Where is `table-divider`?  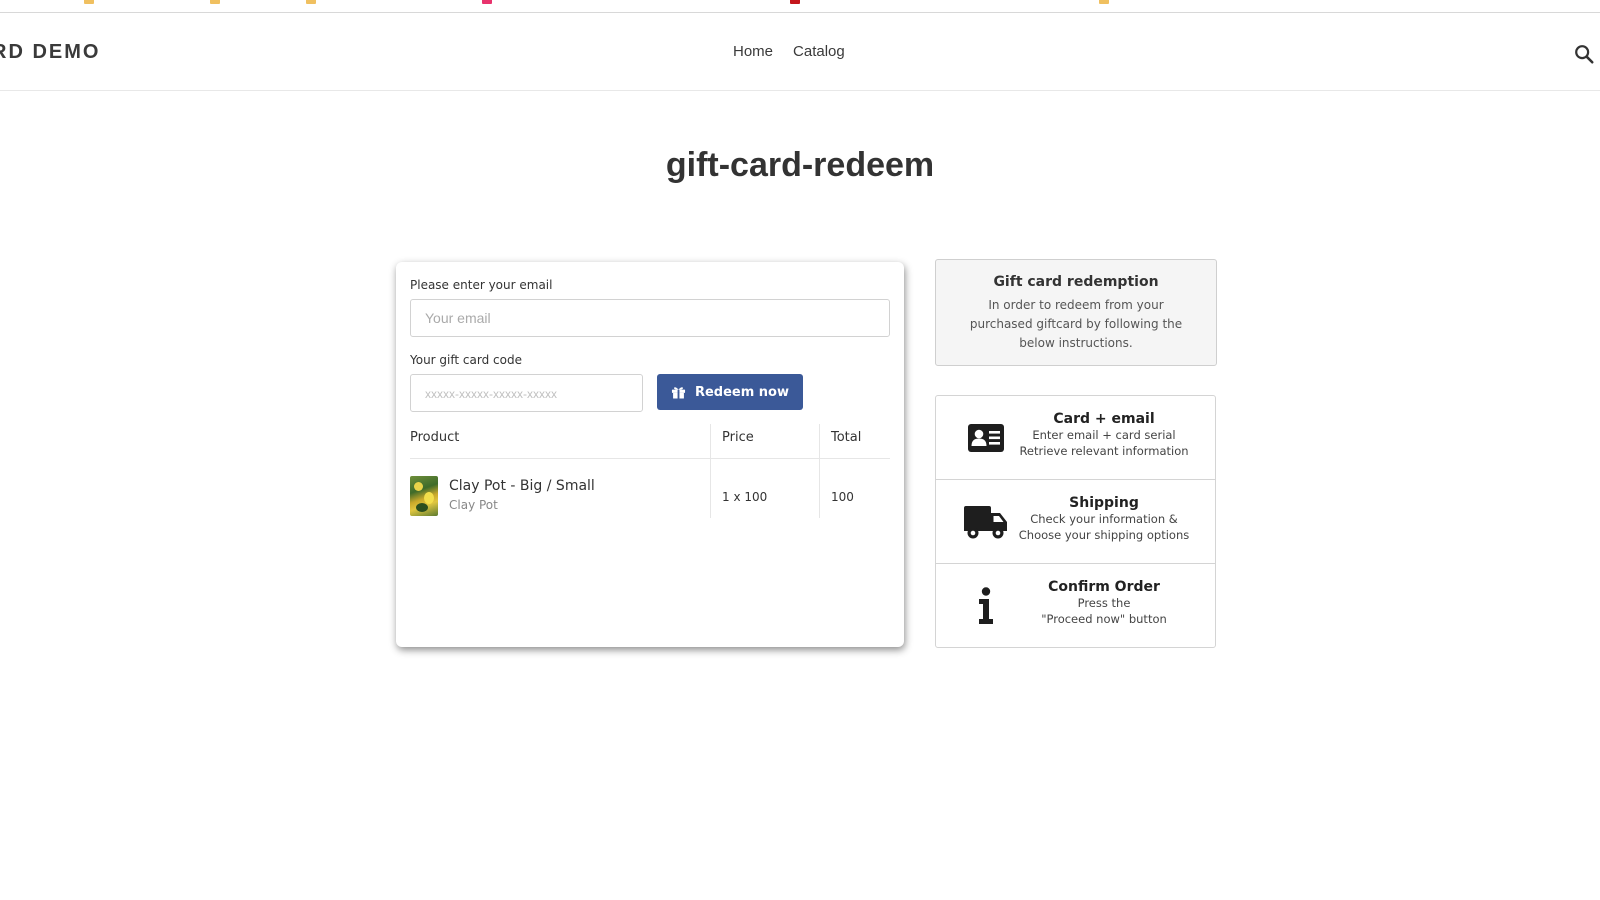 table-divider is located at coordinates (650, 458).